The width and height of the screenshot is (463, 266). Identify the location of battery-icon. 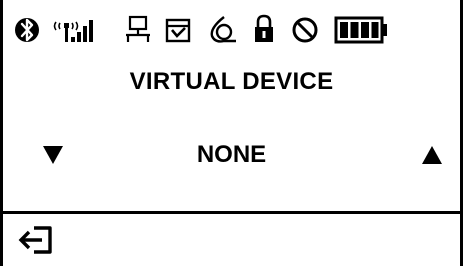
(360, 30).